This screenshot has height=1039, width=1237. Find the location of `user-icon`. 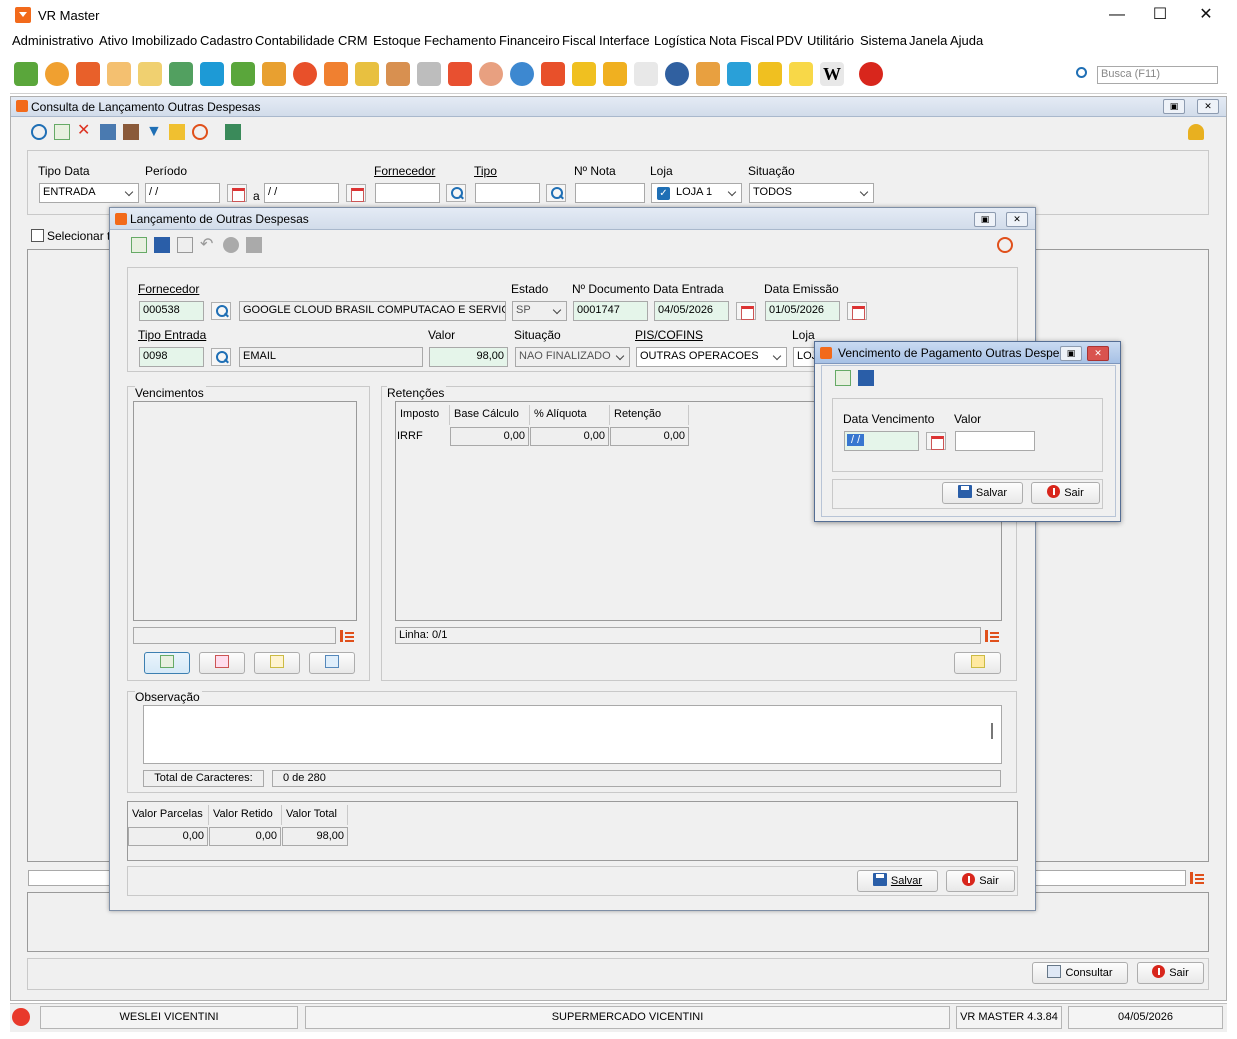

user-icon is located at coordinates (57, 74).